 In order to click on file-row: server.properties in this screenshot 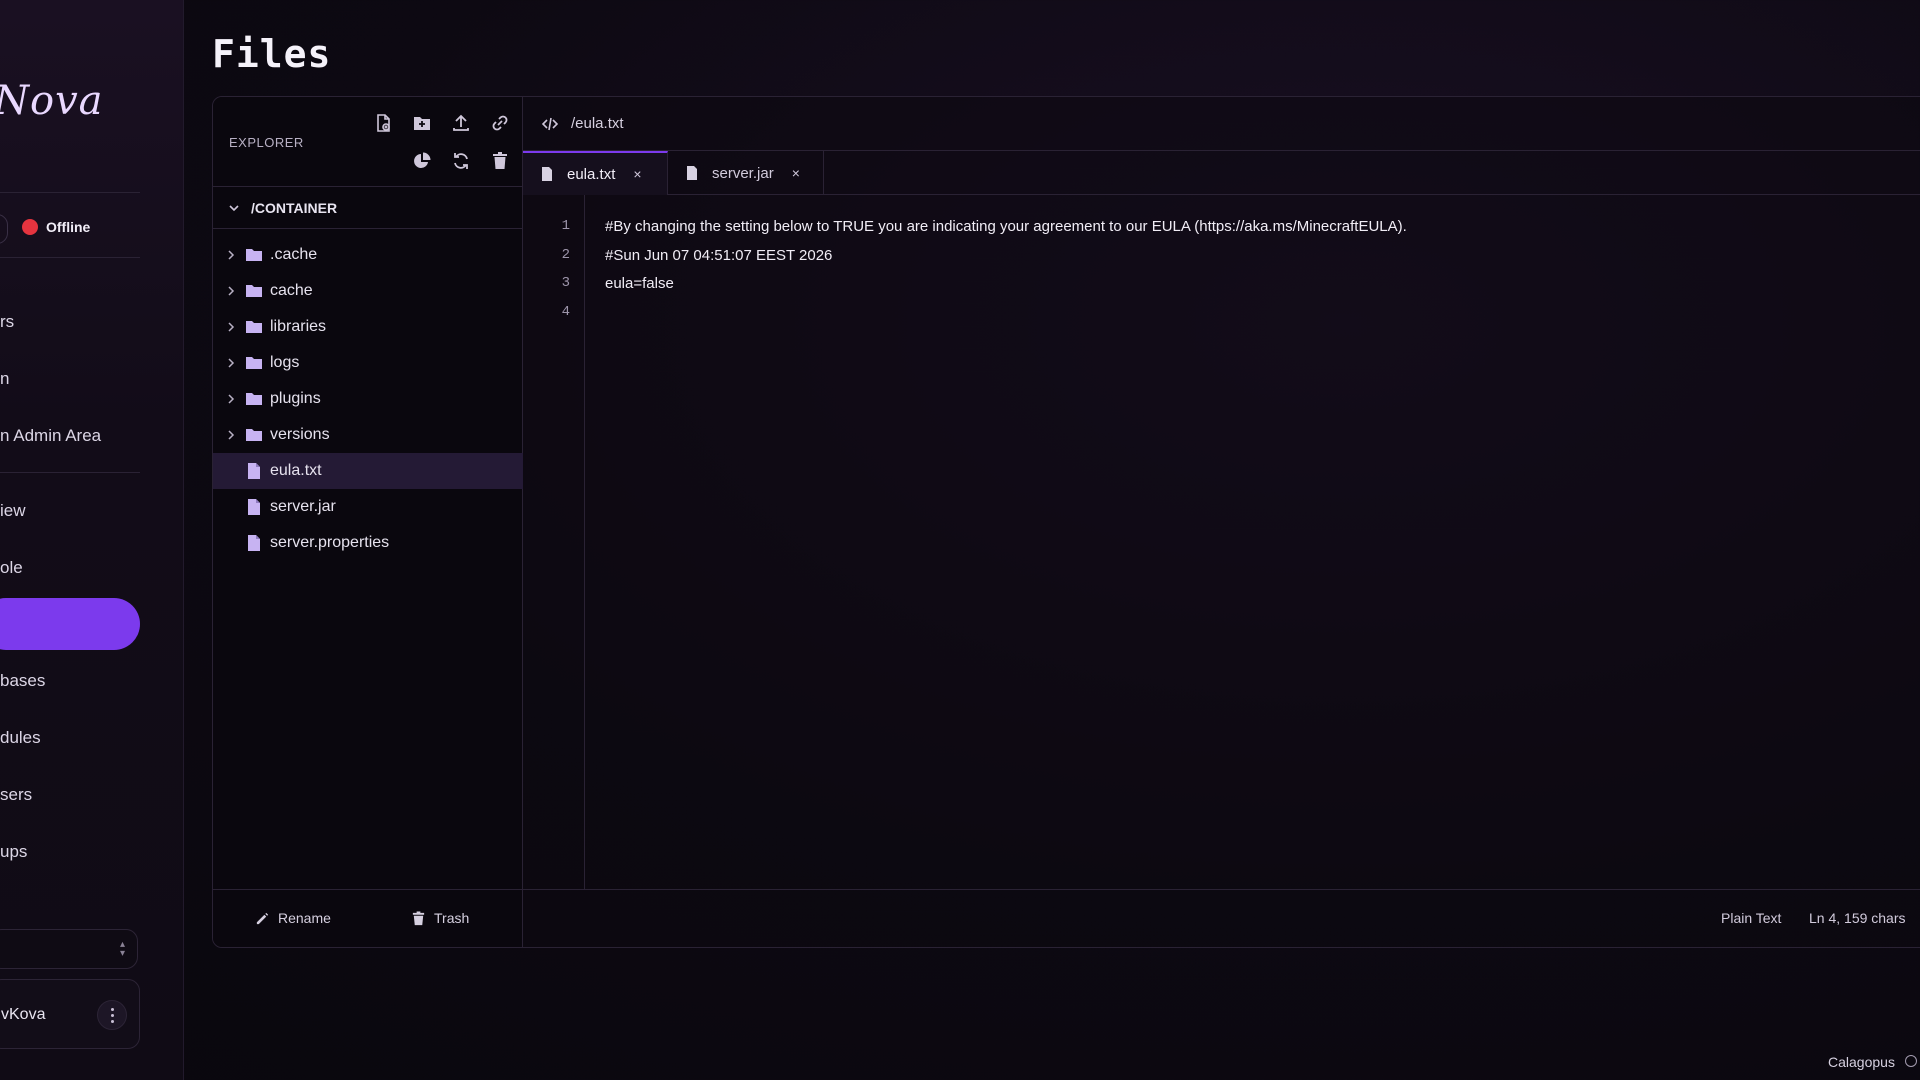, I will do `click(368, 543)`.